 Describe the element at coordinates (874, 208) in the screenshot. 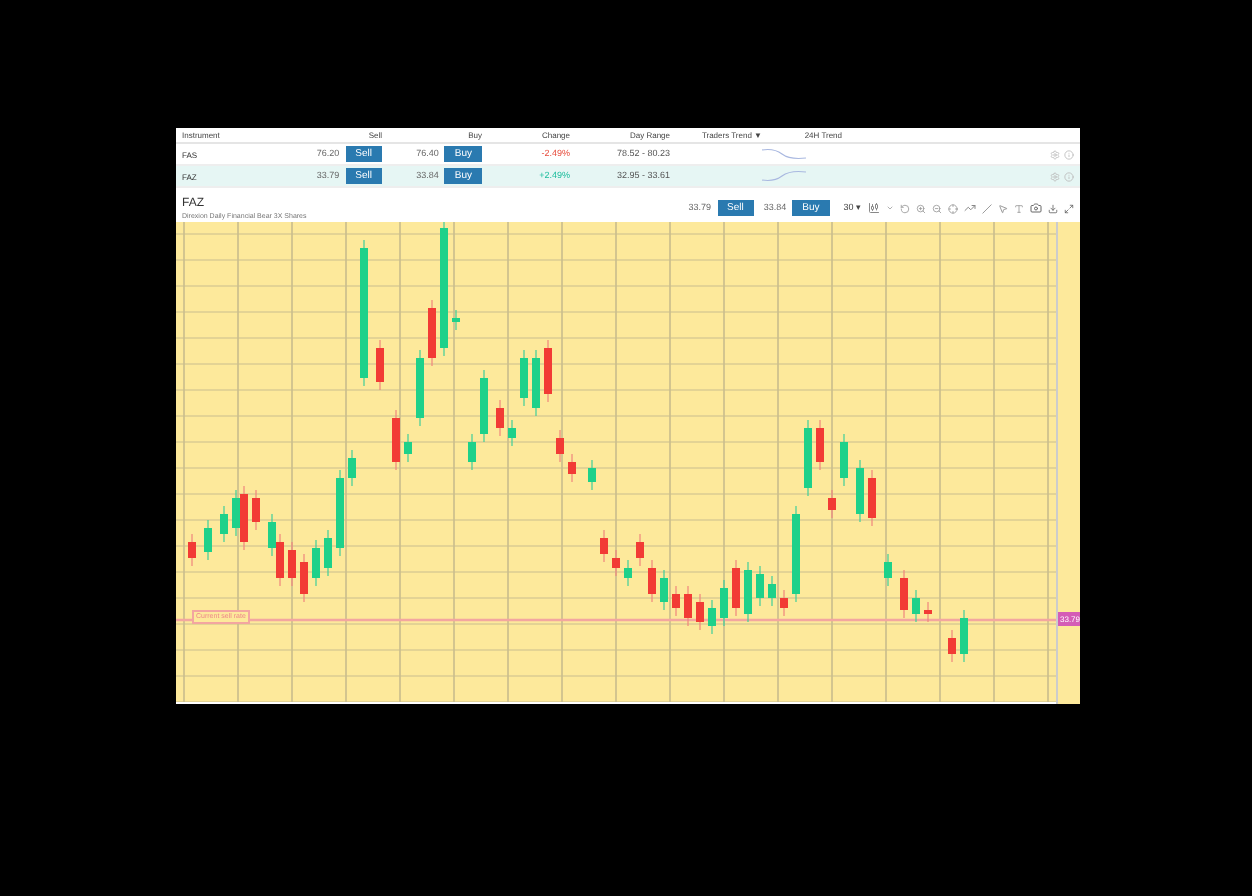

I see `candlestick-icon` at that location.